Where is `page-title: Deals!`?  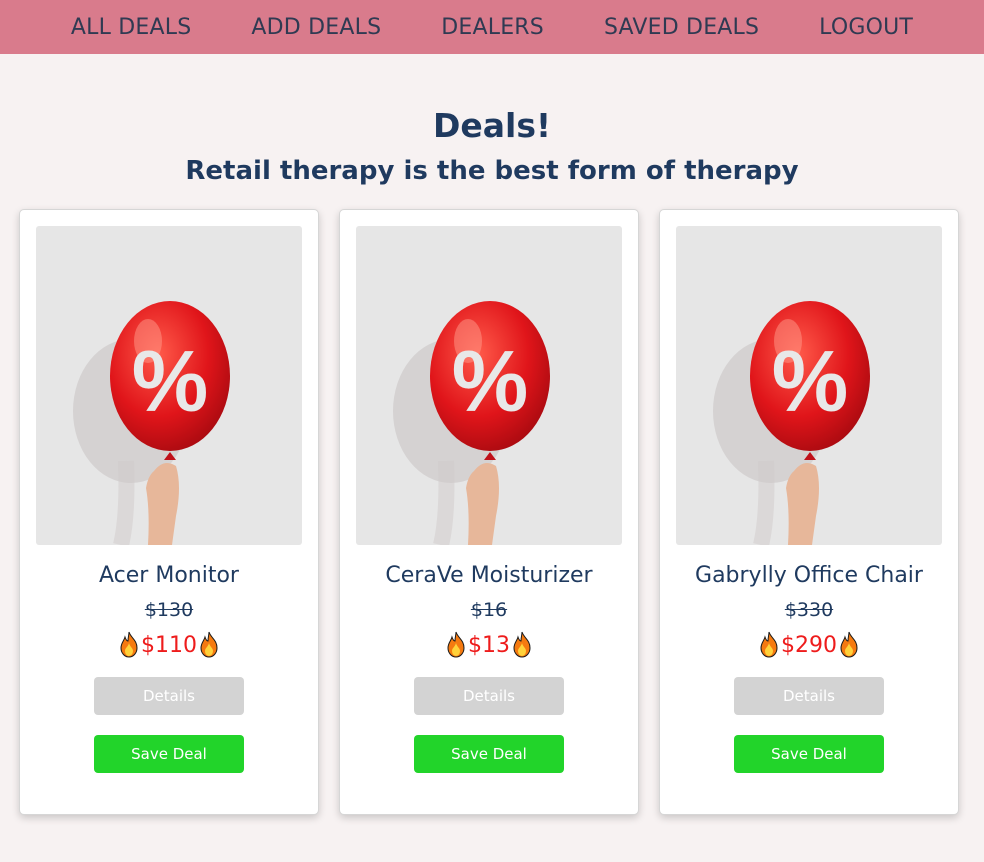
page-title: Deals! is located at coordinates (492, 125).